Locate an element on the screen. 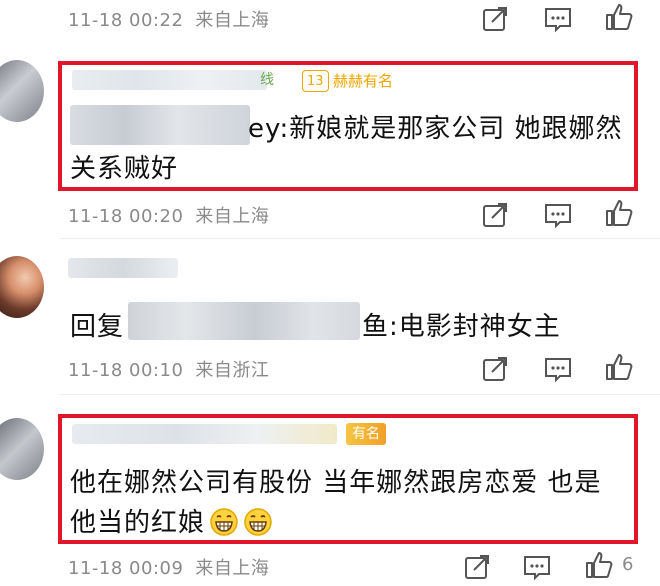 The image size is (660, 586). comment-text: 他在娜然公司有股份 当年娜然跟房恋爱 也是 is located at coordinates (336, 483).